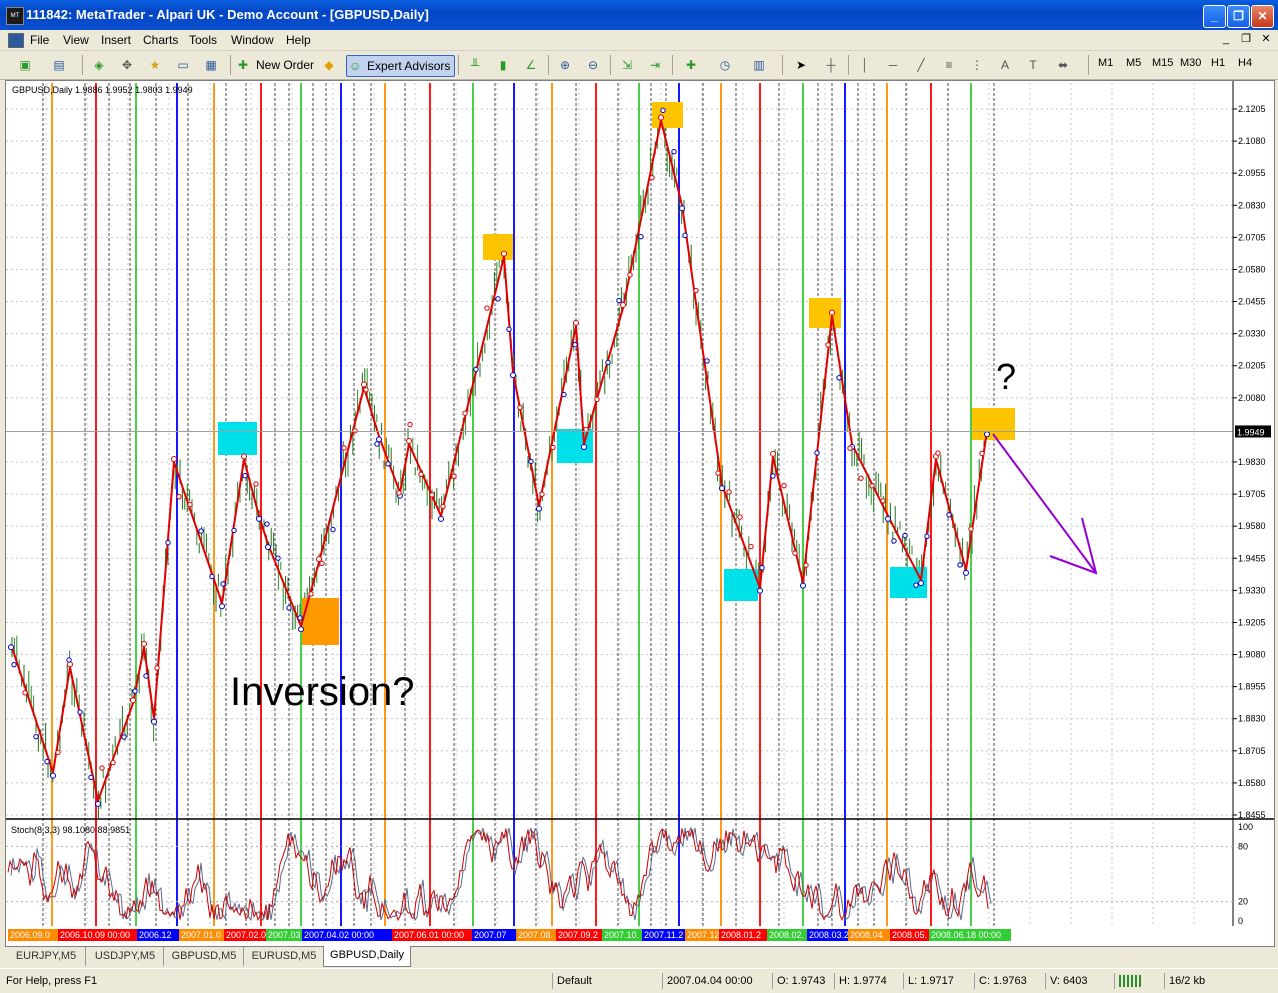  I want to click on date-label: 2007.01.0, so click(201, 935).